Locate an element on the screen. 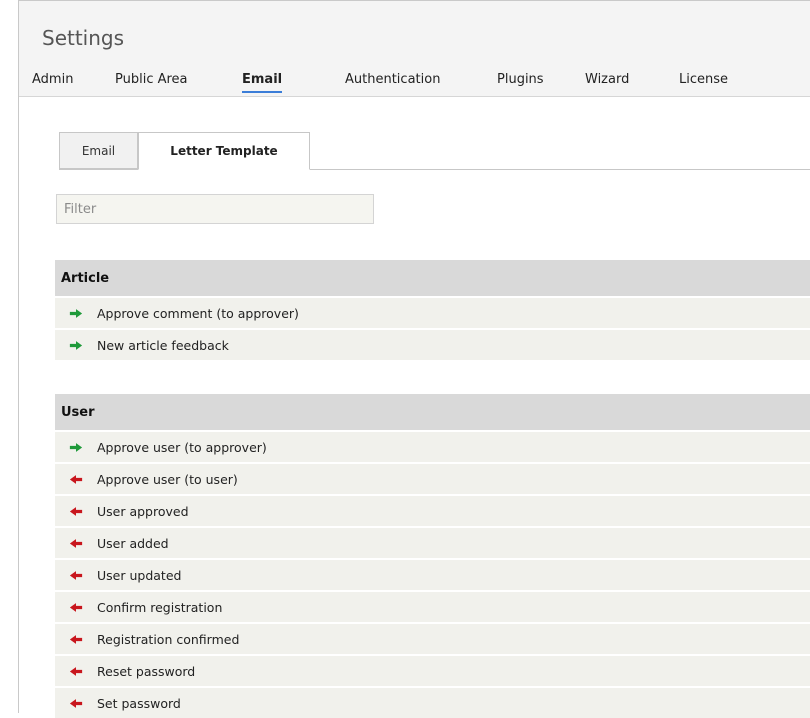  list-item-label: Set password is located at coordinates (139, 703).